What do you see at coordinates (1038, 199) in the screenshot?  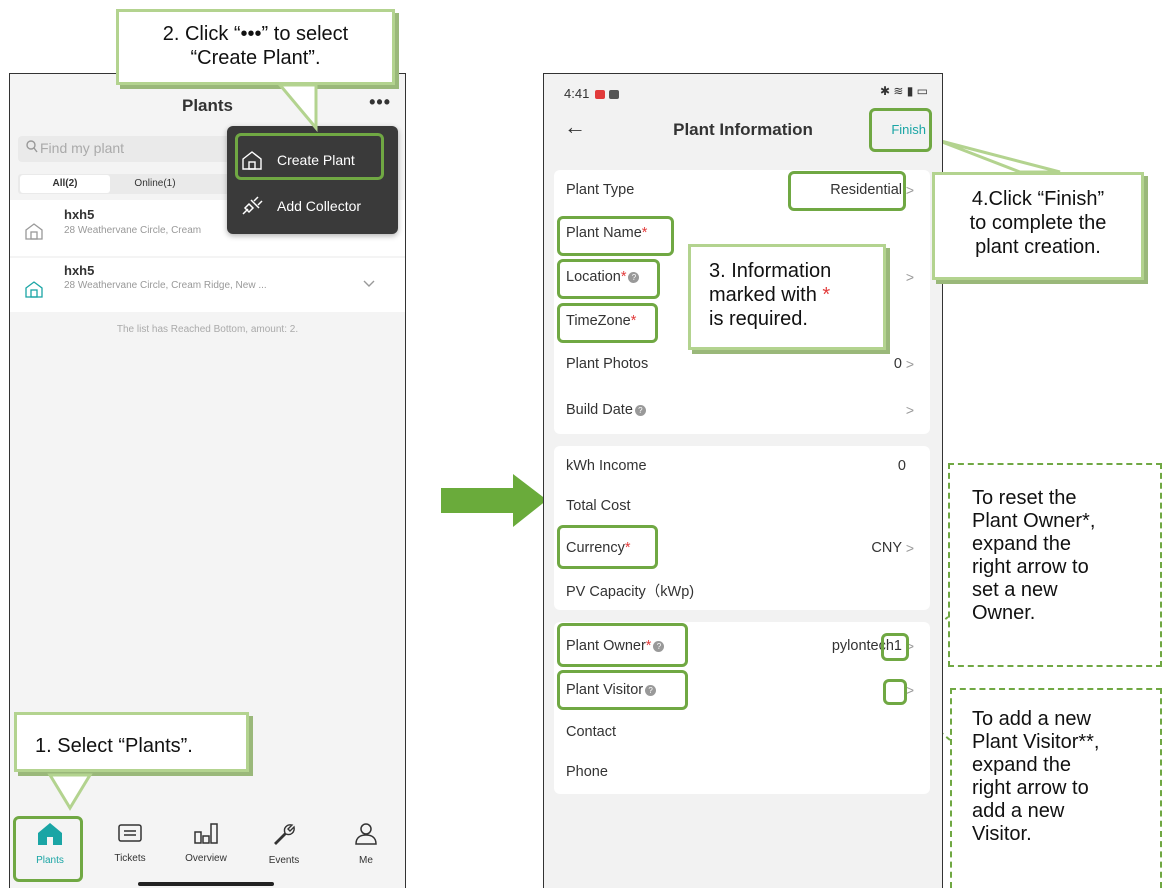 I see `step4-text-line1: 4.Click “Finish”` at bounding box center [1038, 199].